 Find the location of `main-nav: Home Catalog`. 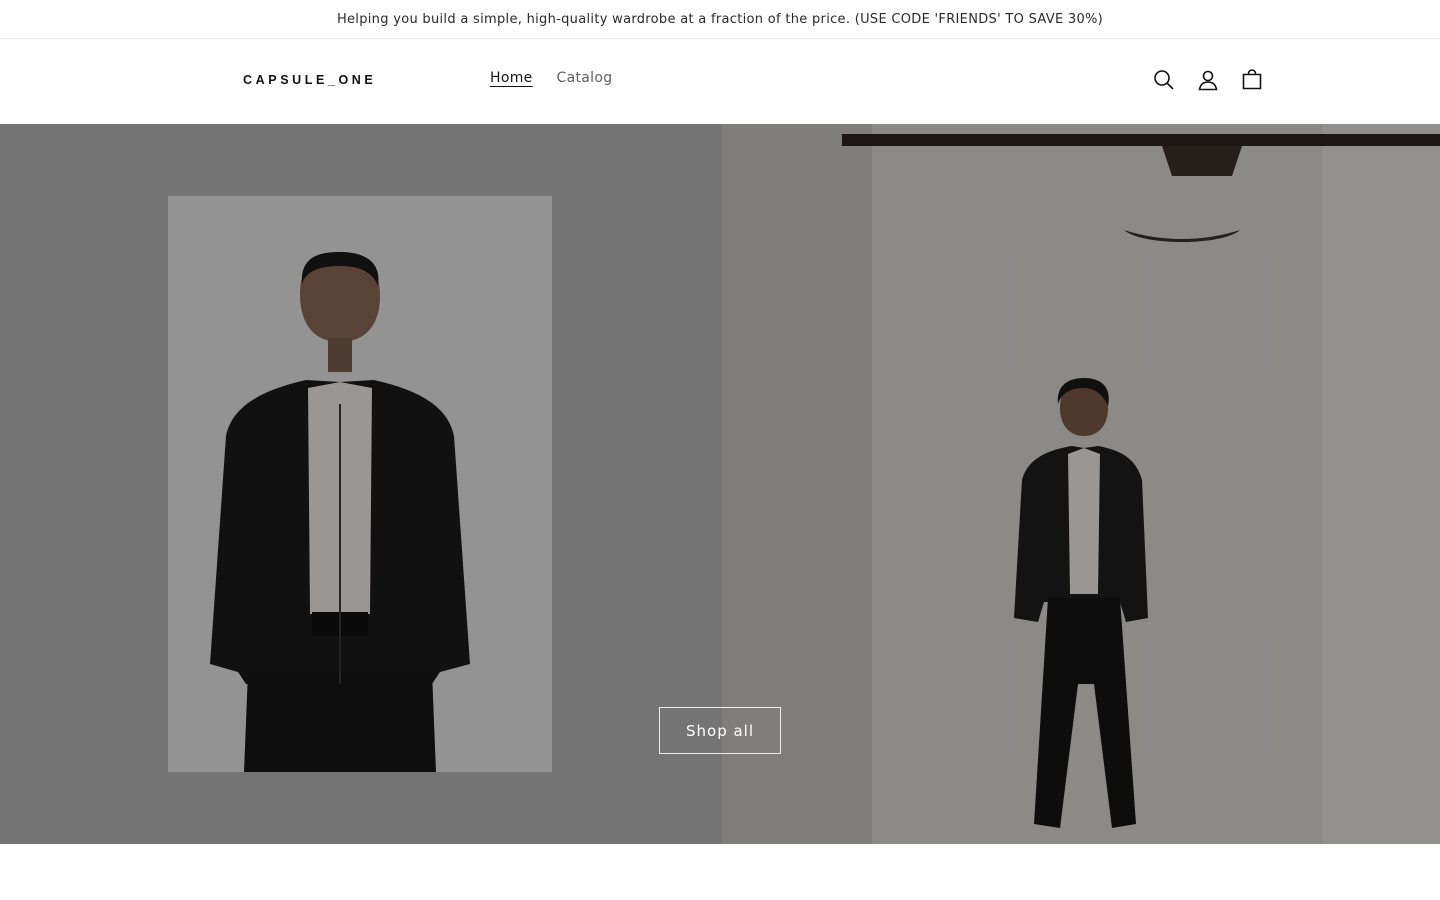

main-nav: Home Catalog is located at coordinates (551, 78).